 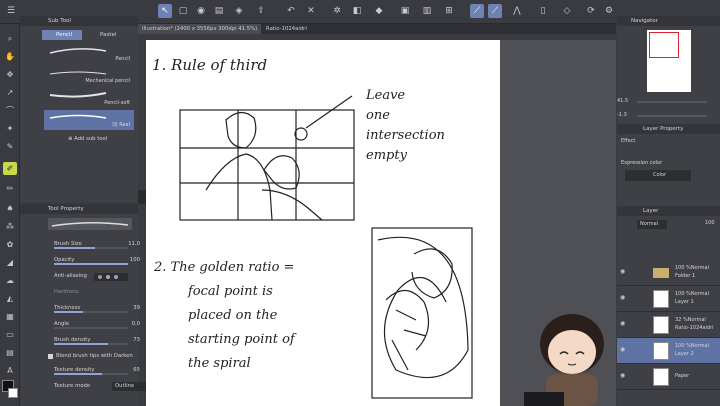 What do you see at coordinates (10, 168) in the screenshot?
I see `pen-icon: ✐` at bounding box center [10, 168].